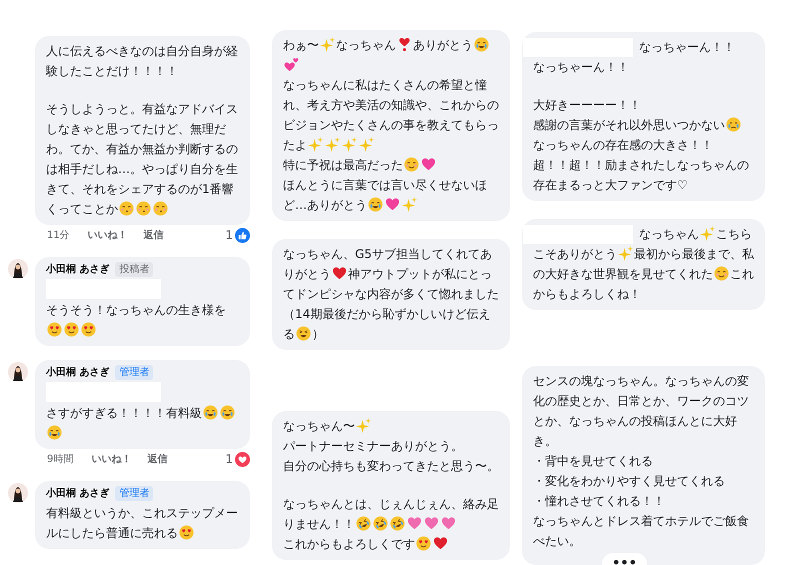  I want to click on comment-text: 大好きーーーー！！, so click(587, 105).